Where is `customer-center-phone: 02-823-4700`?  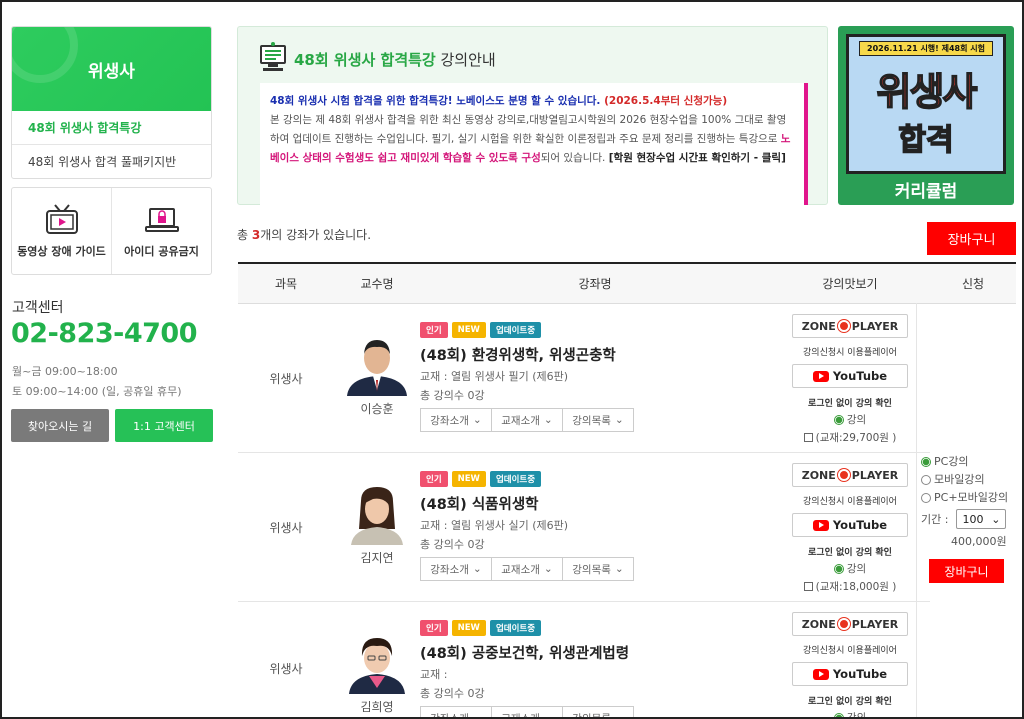 customer-center-phone: 02-823-4700 is located at coordinates (104, 333).